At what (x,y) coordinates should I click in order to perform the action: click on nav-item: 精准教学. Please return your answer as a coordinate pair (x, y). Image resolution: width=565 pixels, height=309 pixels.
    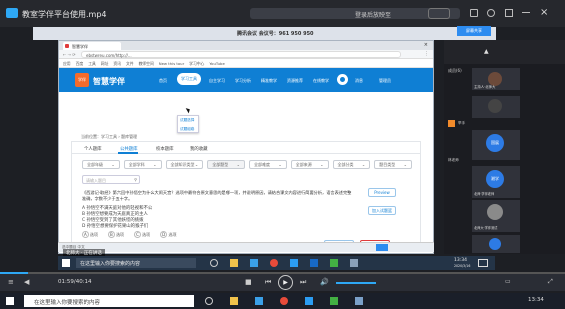
    Looking at the image, I should click on (269, 81).